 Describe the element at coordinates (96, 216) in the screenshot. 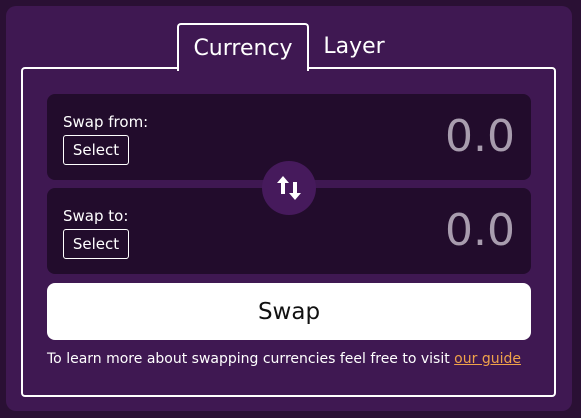

I see `swap-to-label: Swap to:` at that location.